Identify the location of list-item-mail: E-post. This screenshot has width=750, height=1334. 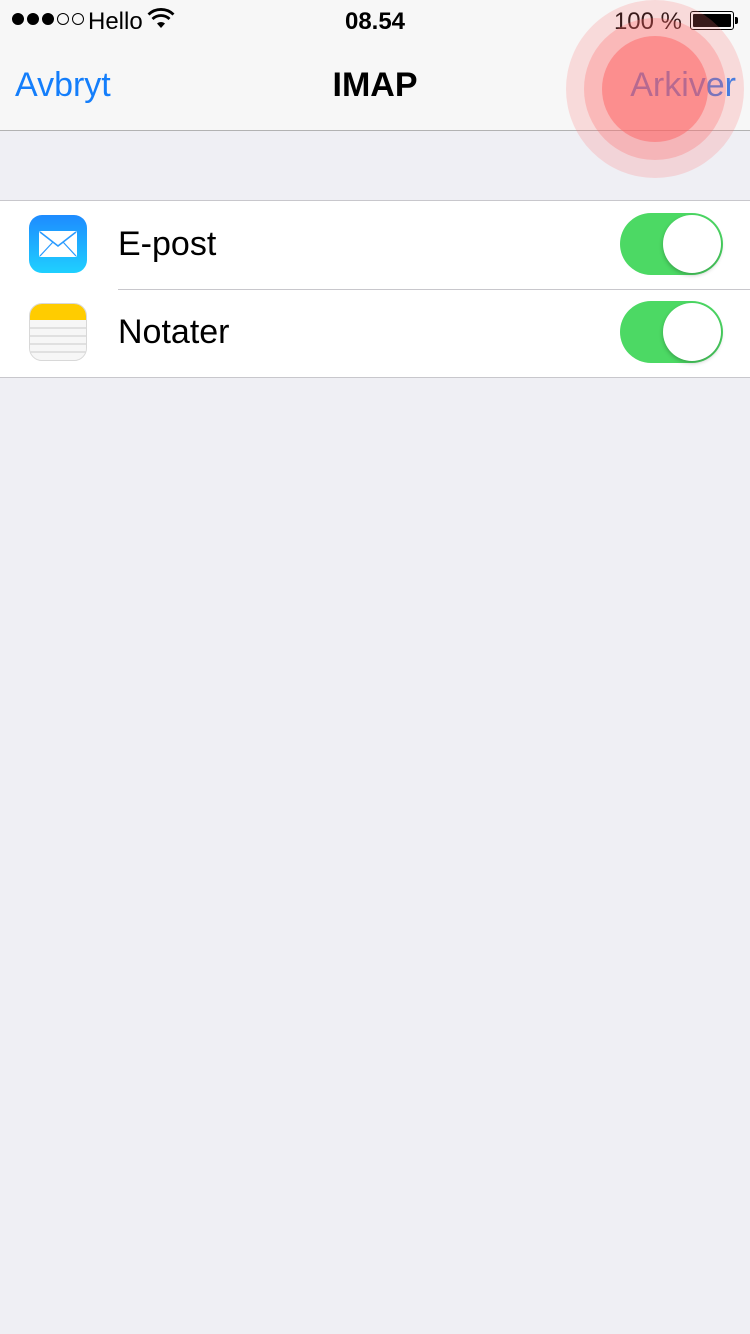
(375, 245).